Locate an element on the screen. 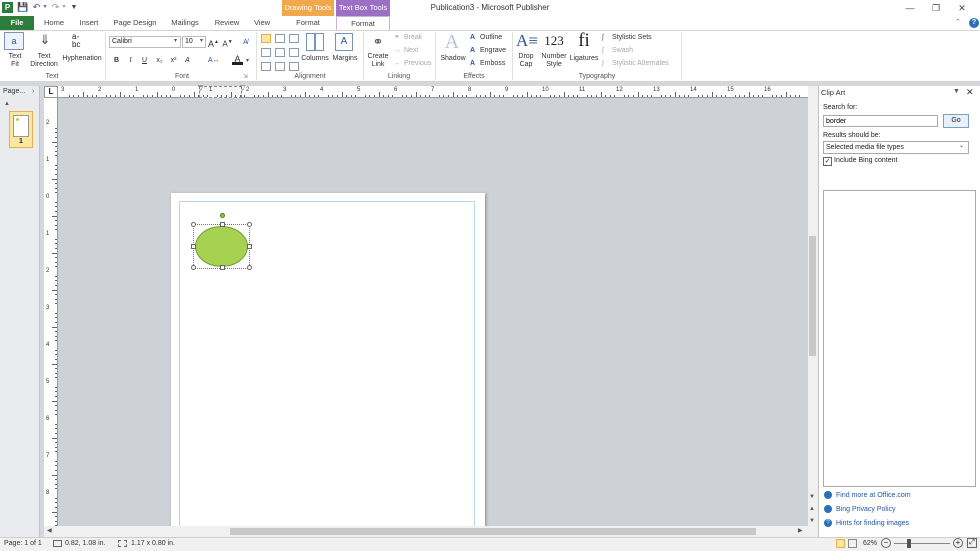  strikethrough-icon: x₂ is located at coordinates (159, 60).